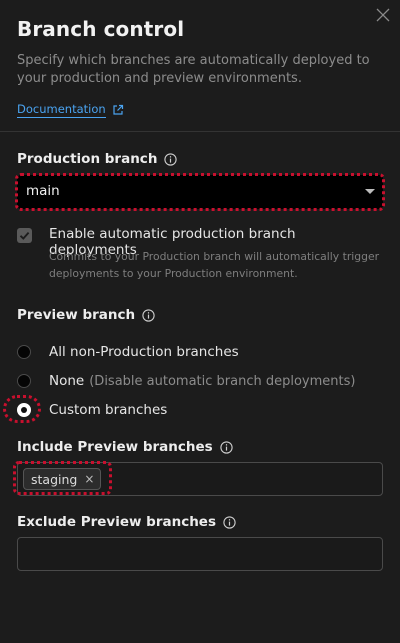  Describe the element at coordinates (87, 159) in the screenshot. I see `production-branch-label-text: Production branch` at that location.